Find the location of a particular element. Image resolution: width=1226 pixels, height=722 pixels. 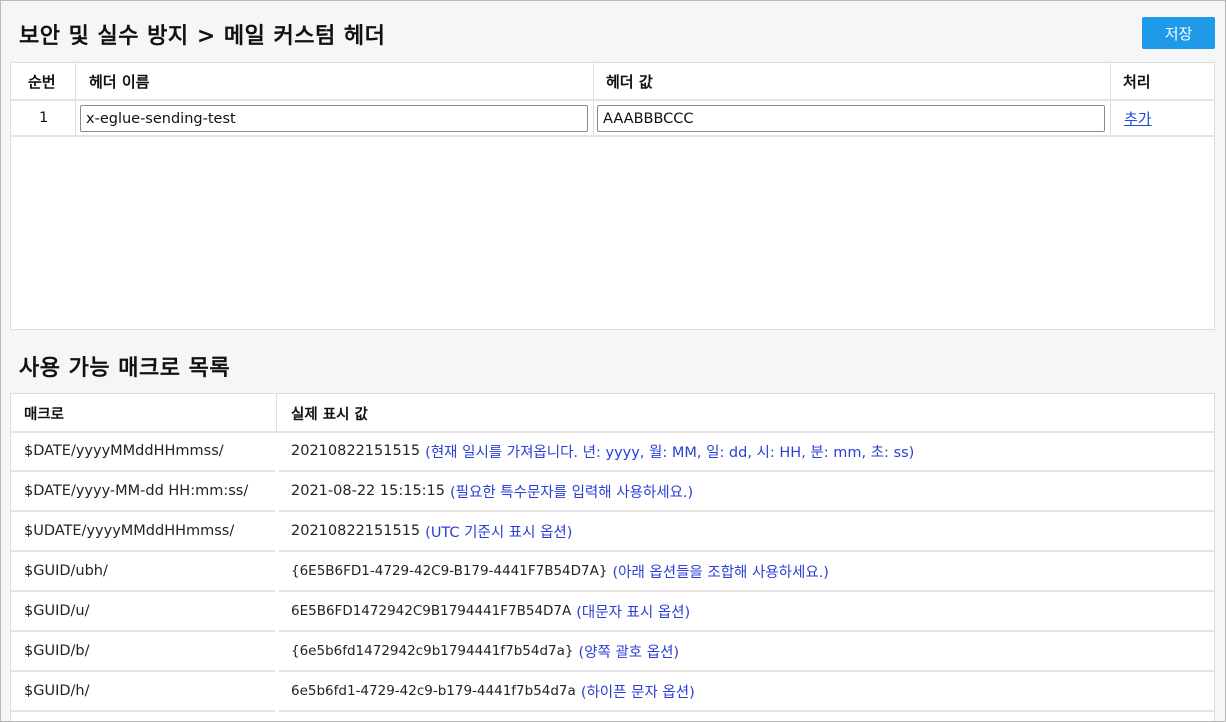

macro-code: $UDATE/yyyyMMddHHmmss/ is located at coordinates (129, 531).